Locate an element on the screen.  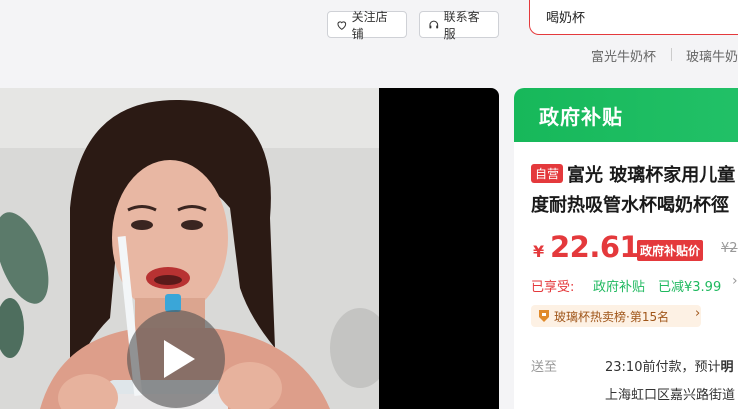
delivery-time: 23:10前付款，预计明 is located at coordinates (669, 365).